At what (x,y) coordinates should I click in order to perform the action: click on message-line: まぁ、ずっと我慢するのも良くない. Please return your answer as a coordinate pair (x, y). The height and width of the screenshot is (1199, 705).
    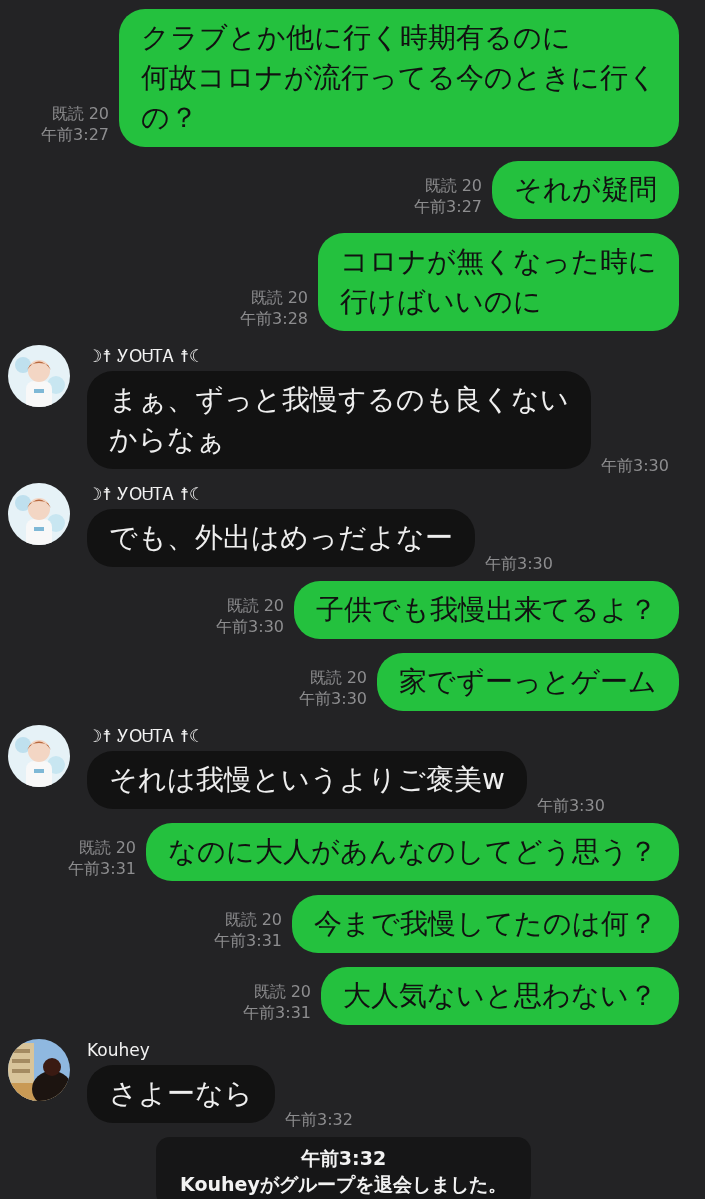
    Looking at the image, I should click on (339, 400).